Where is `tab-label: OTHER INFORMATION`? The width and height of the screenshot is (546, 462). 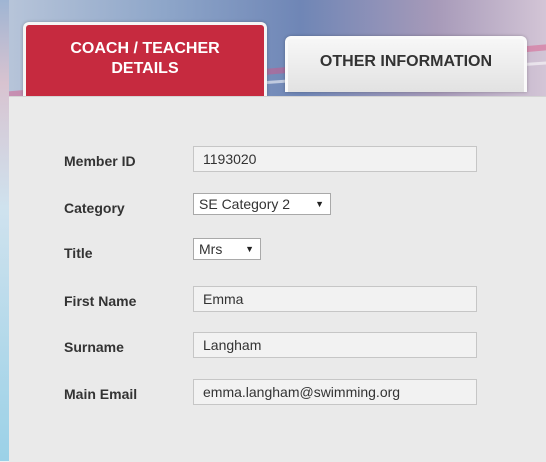
tab-label: OTHER INFORMATION is located at coordinates (406, 61).